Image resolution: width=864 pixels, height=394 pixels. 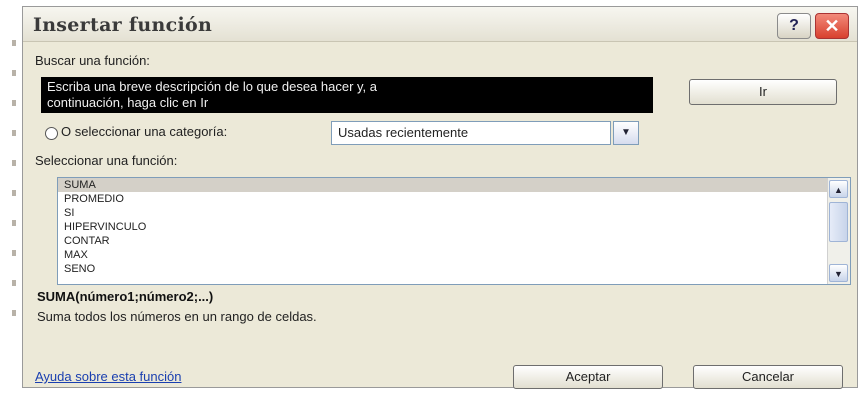 What do you see at coordinates (454, 185) in the screenshot?
I see `list-item: SUMA` at bounding box center [454, 185].